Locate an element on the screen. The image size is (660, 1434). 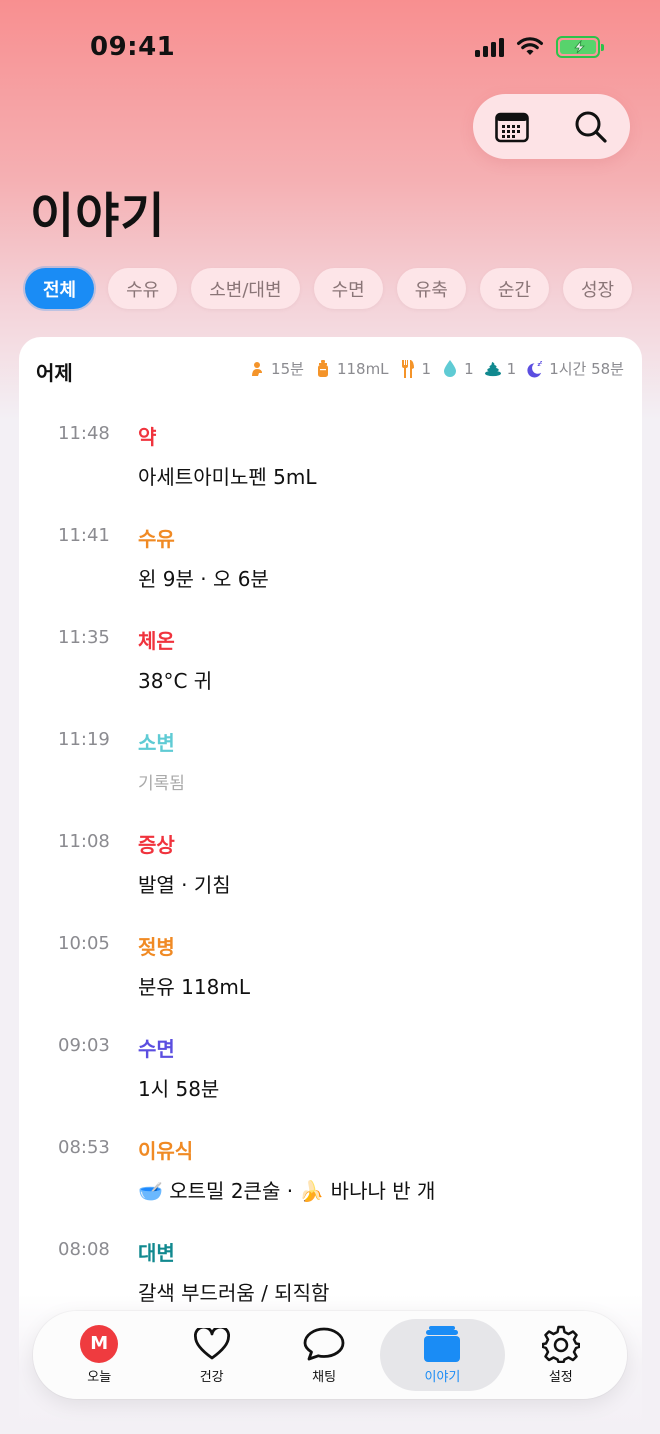
tab-chat: 채팅 is located at coordinates (324, 1355).